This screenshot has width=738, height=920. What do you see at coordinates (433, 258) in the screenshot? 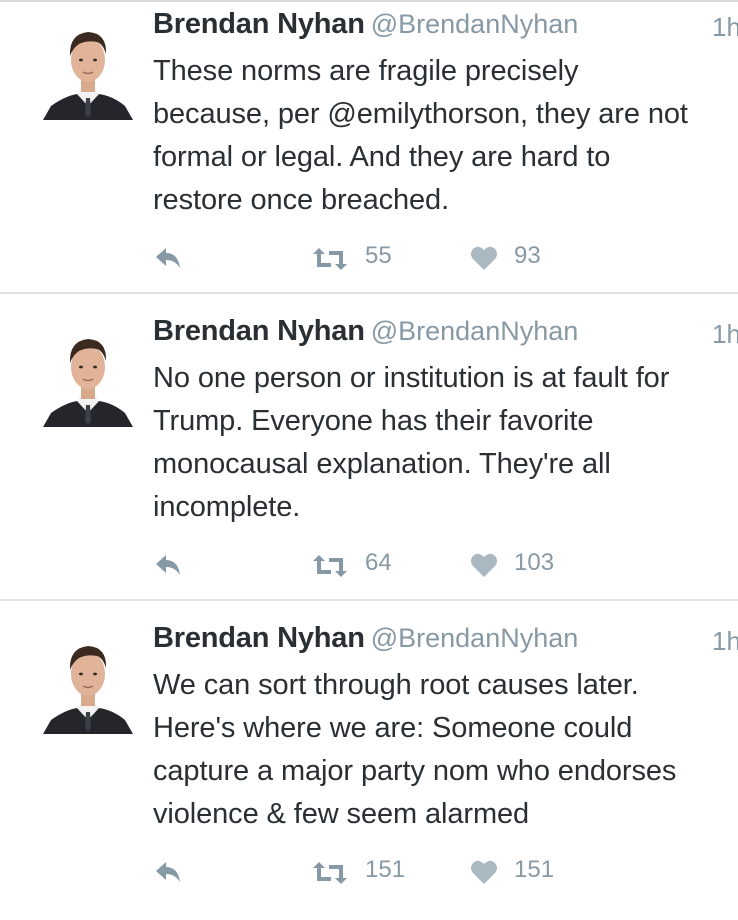
I see `tweet-actions: 55 93` at bounding box center [433, 258].